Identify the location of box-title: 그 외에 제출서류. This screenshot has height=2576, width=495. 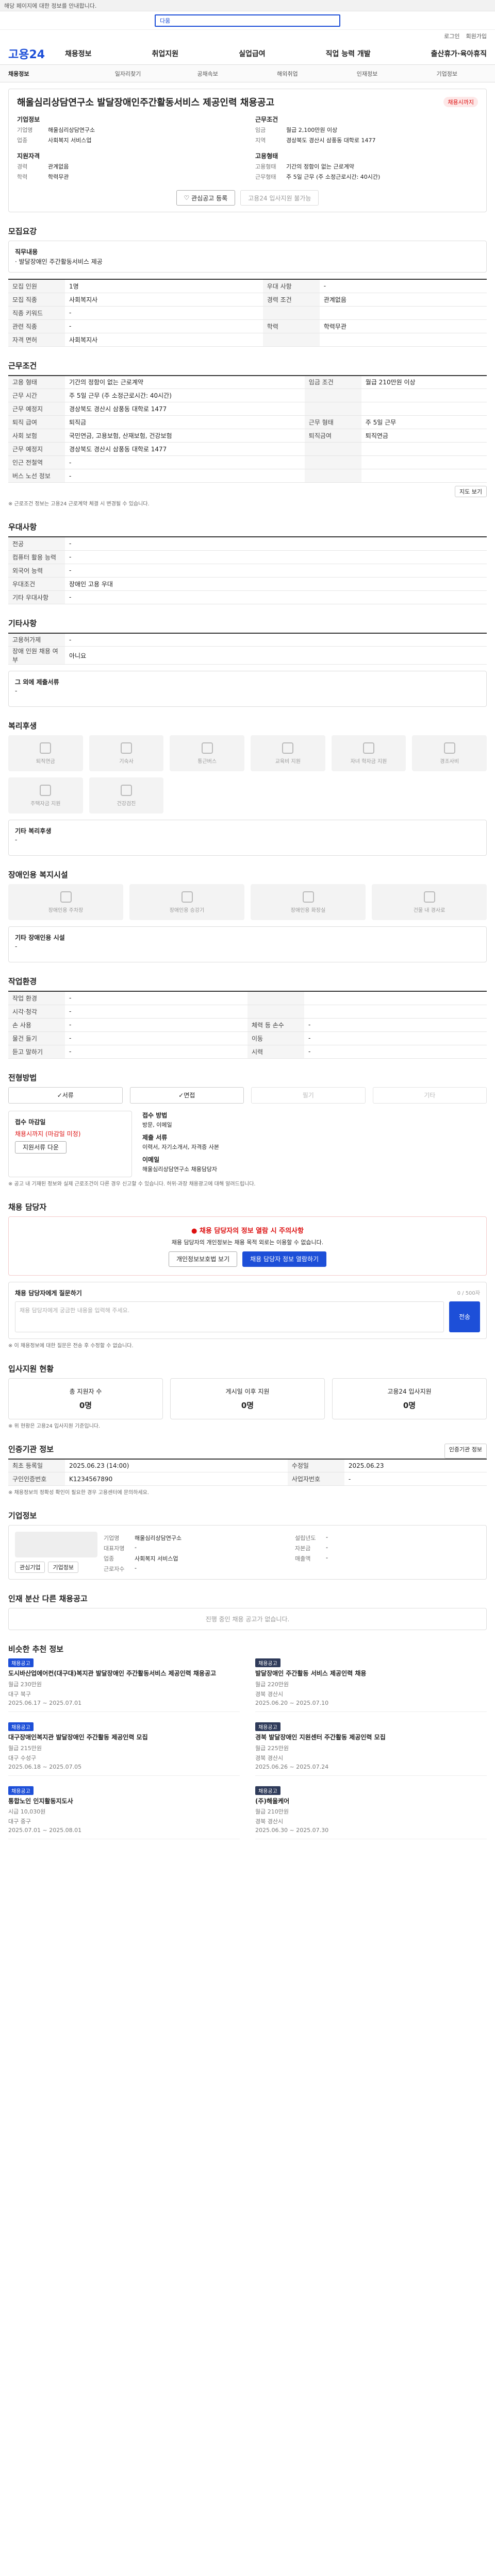
(37, 682).